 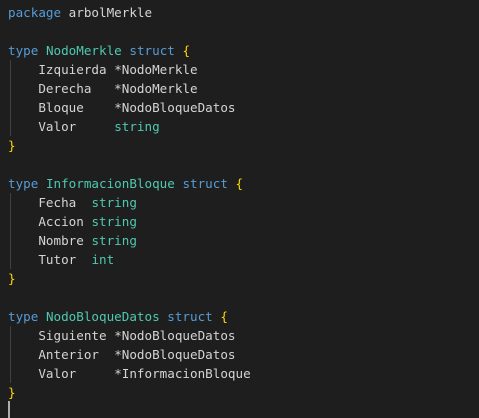 I want to click on code-line: type NodoBloqueDatos struct {, so click(x=129, y=316).